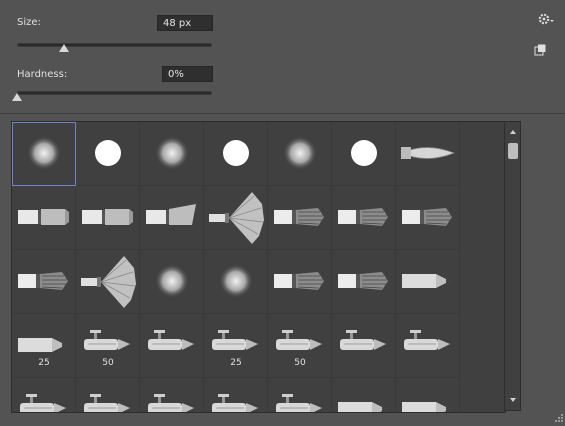 The image size is (565, 426). What do you see at coordinates (114, 93) in the screenshot?
I see `hardness-slider-track` at bounding box center [114, 93].